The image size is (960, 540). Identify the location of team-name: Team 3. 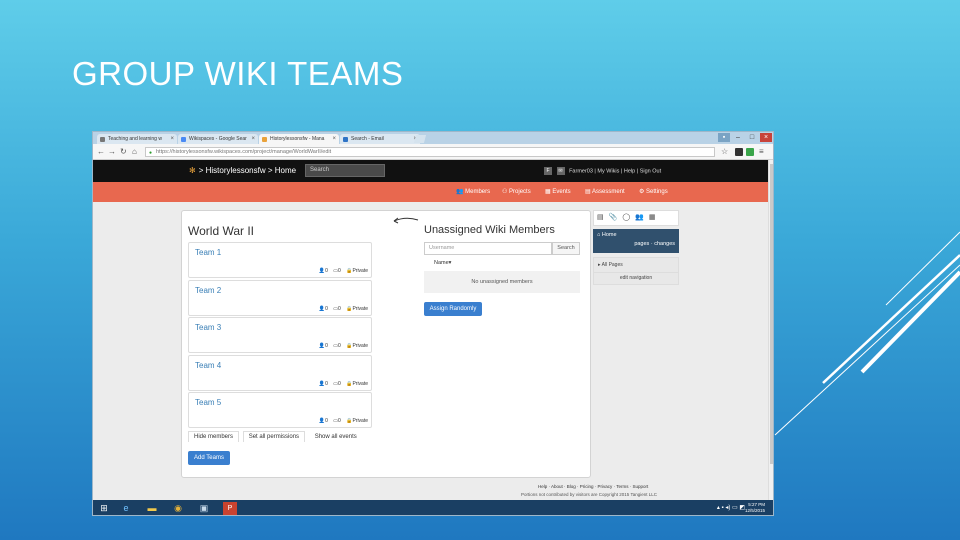
(208, 327).